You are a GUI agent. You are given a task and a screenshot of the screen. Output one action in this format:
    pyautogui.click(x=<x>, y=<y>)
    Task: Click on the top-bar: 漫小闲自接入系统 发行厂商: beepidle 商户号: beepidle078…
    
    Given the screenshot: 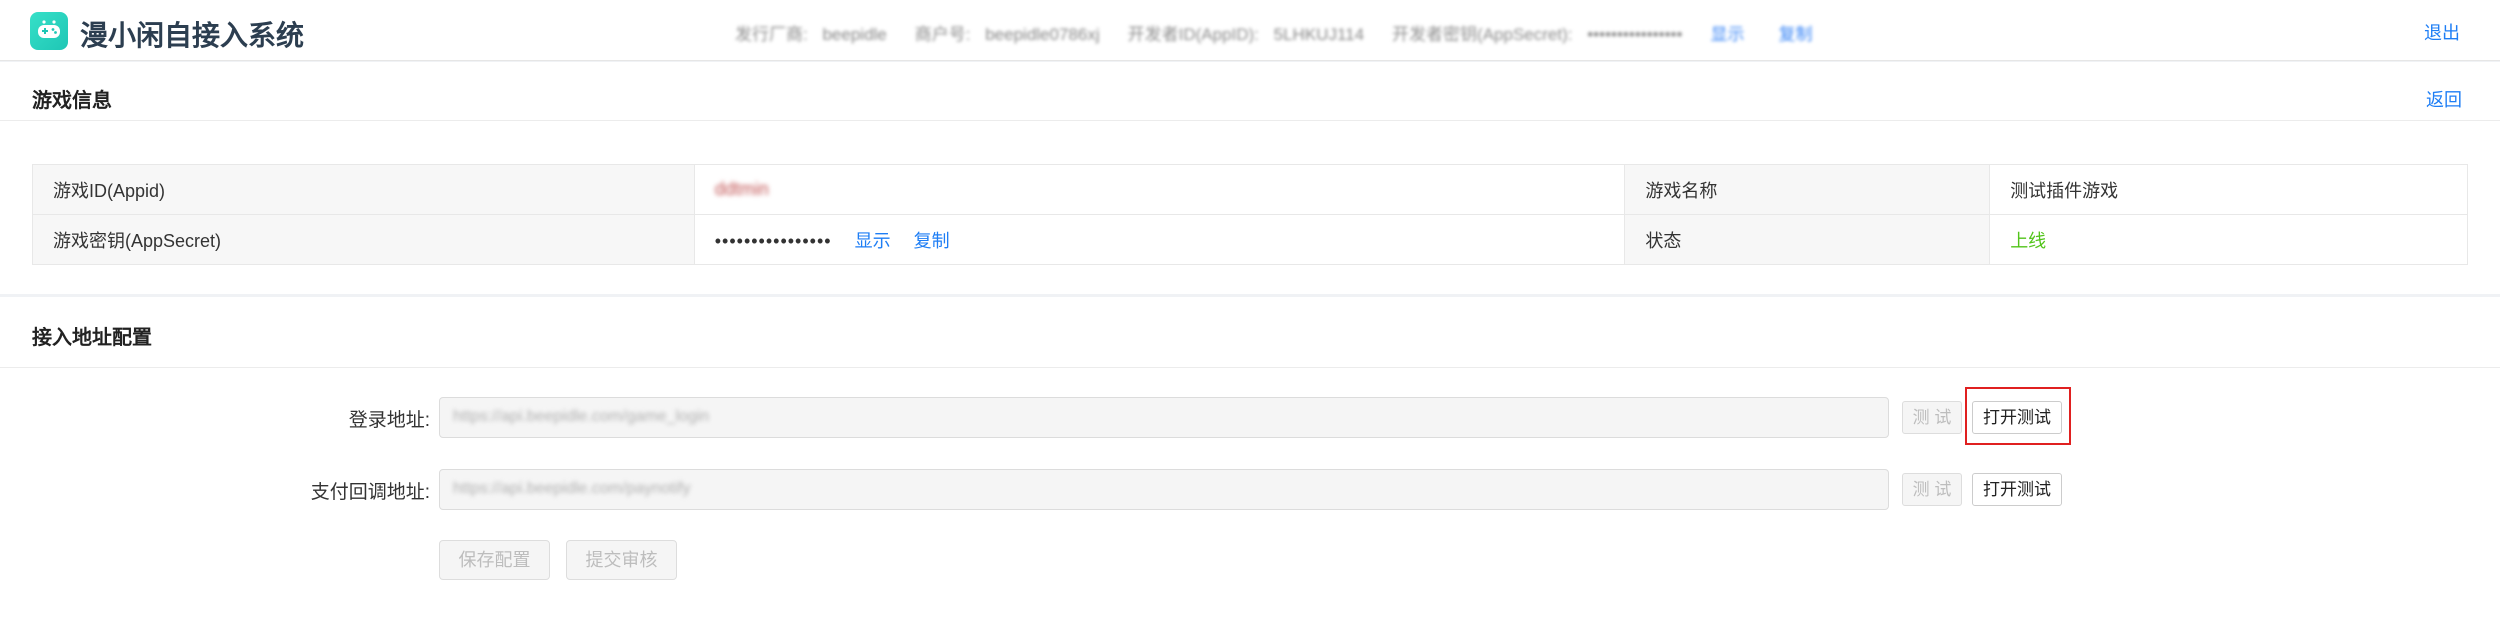 What is the action you would take?
    pyautogui.click(x=1250, y=30)
    